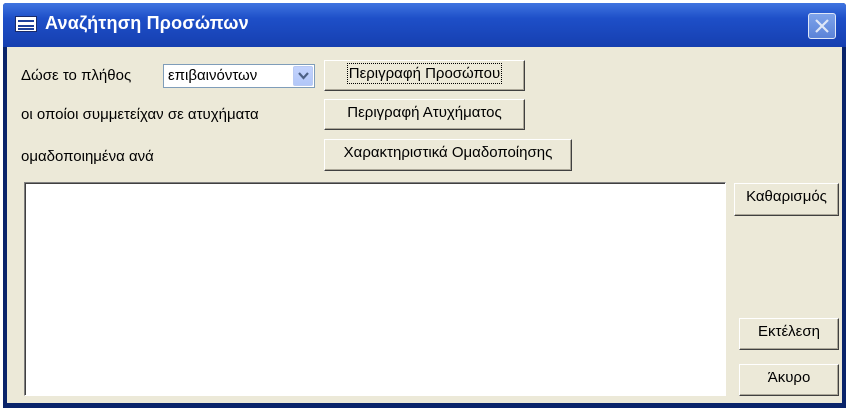 The width and height of the screenshot is (851, 416). I want to click on person-description-button: Περιγραφή Προσώπου, so click(424, 75).